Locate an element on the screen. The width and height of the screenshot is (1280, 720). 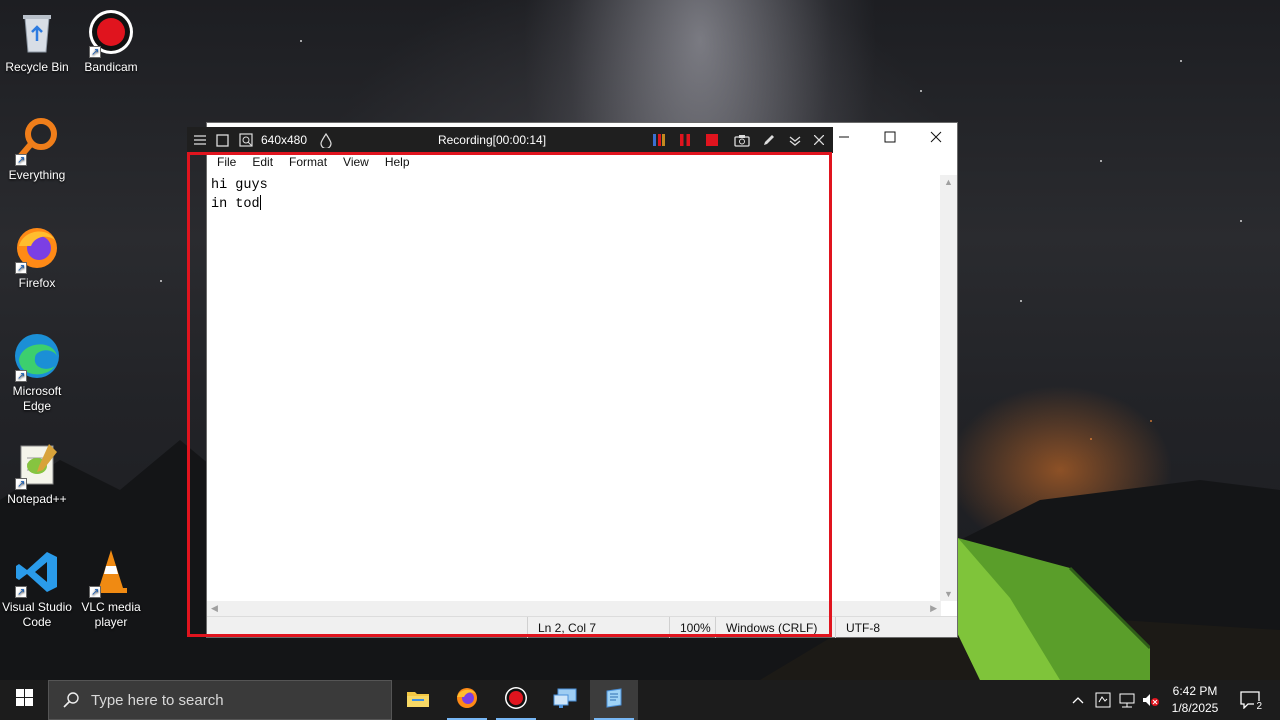
search-icon is located at coordinates (71, 700).